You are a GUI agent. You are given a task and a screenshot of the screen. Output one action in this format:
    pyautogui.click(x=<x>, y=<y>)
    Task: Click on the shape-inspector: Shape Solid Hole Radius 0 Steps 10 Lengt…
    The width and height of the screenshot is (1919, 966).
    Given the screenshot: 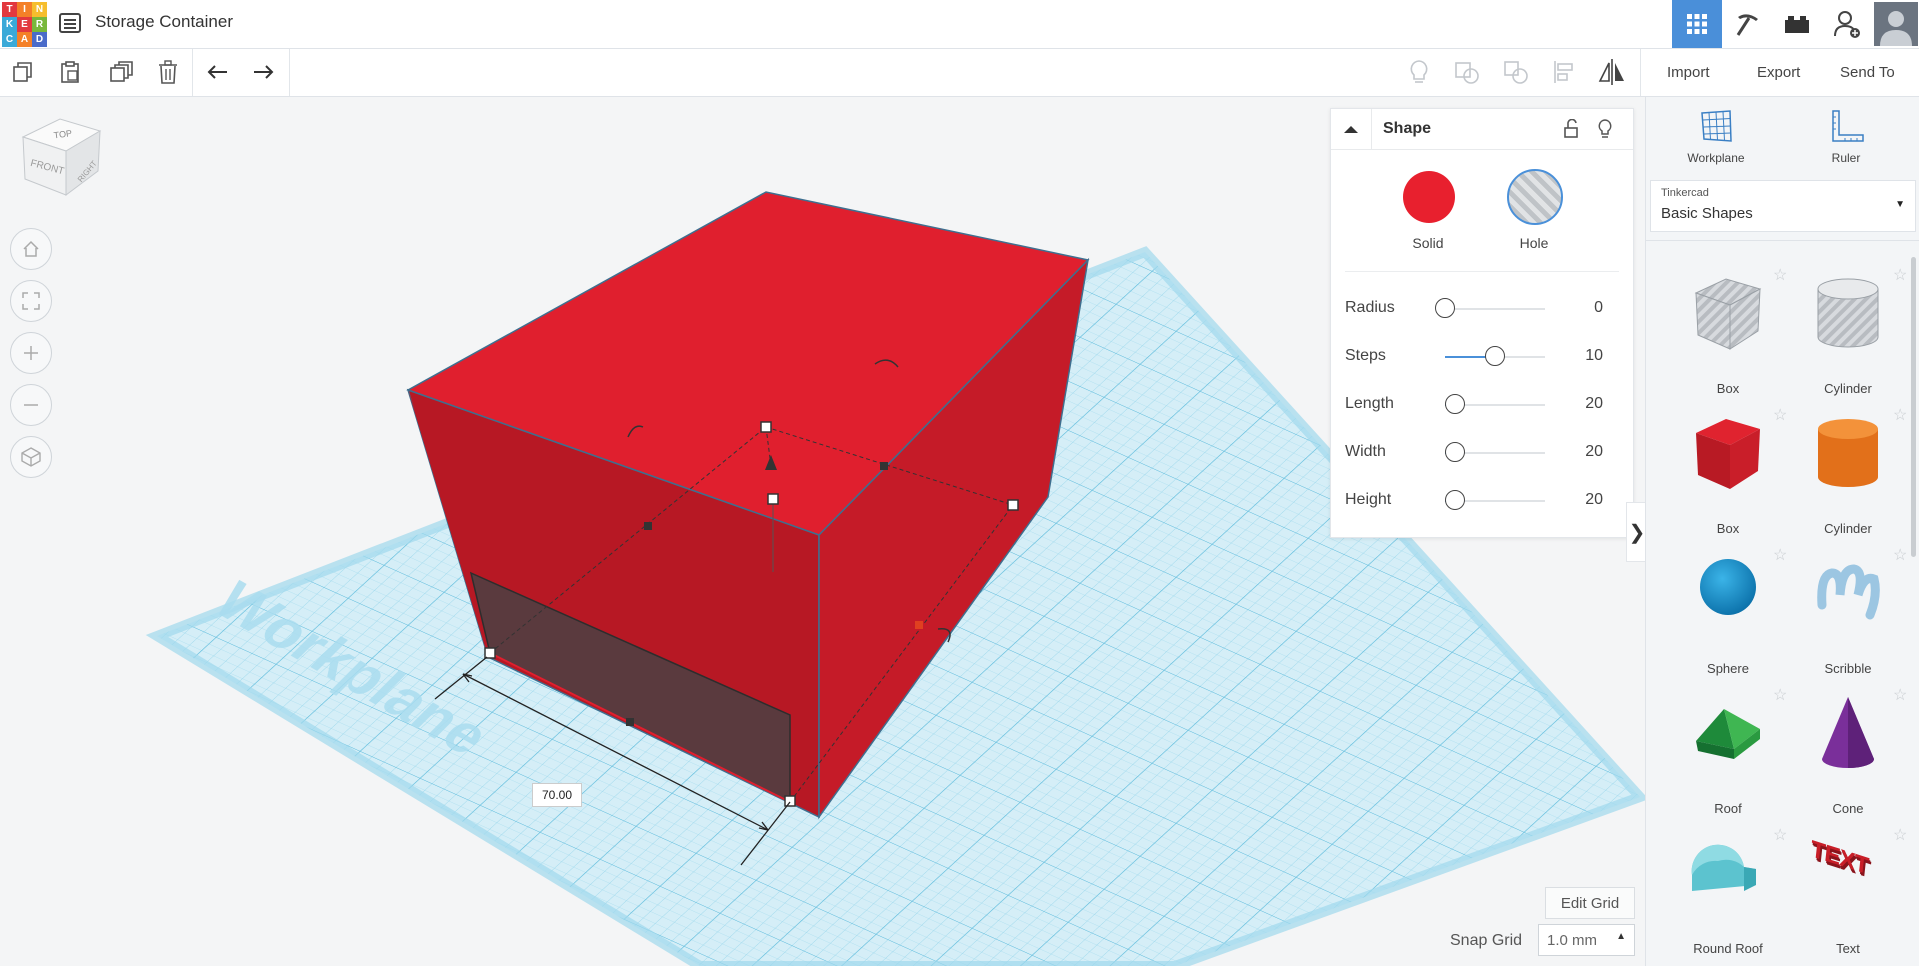 What is the action you would take?
    pyautogui.click(x=1482, y=323)
    